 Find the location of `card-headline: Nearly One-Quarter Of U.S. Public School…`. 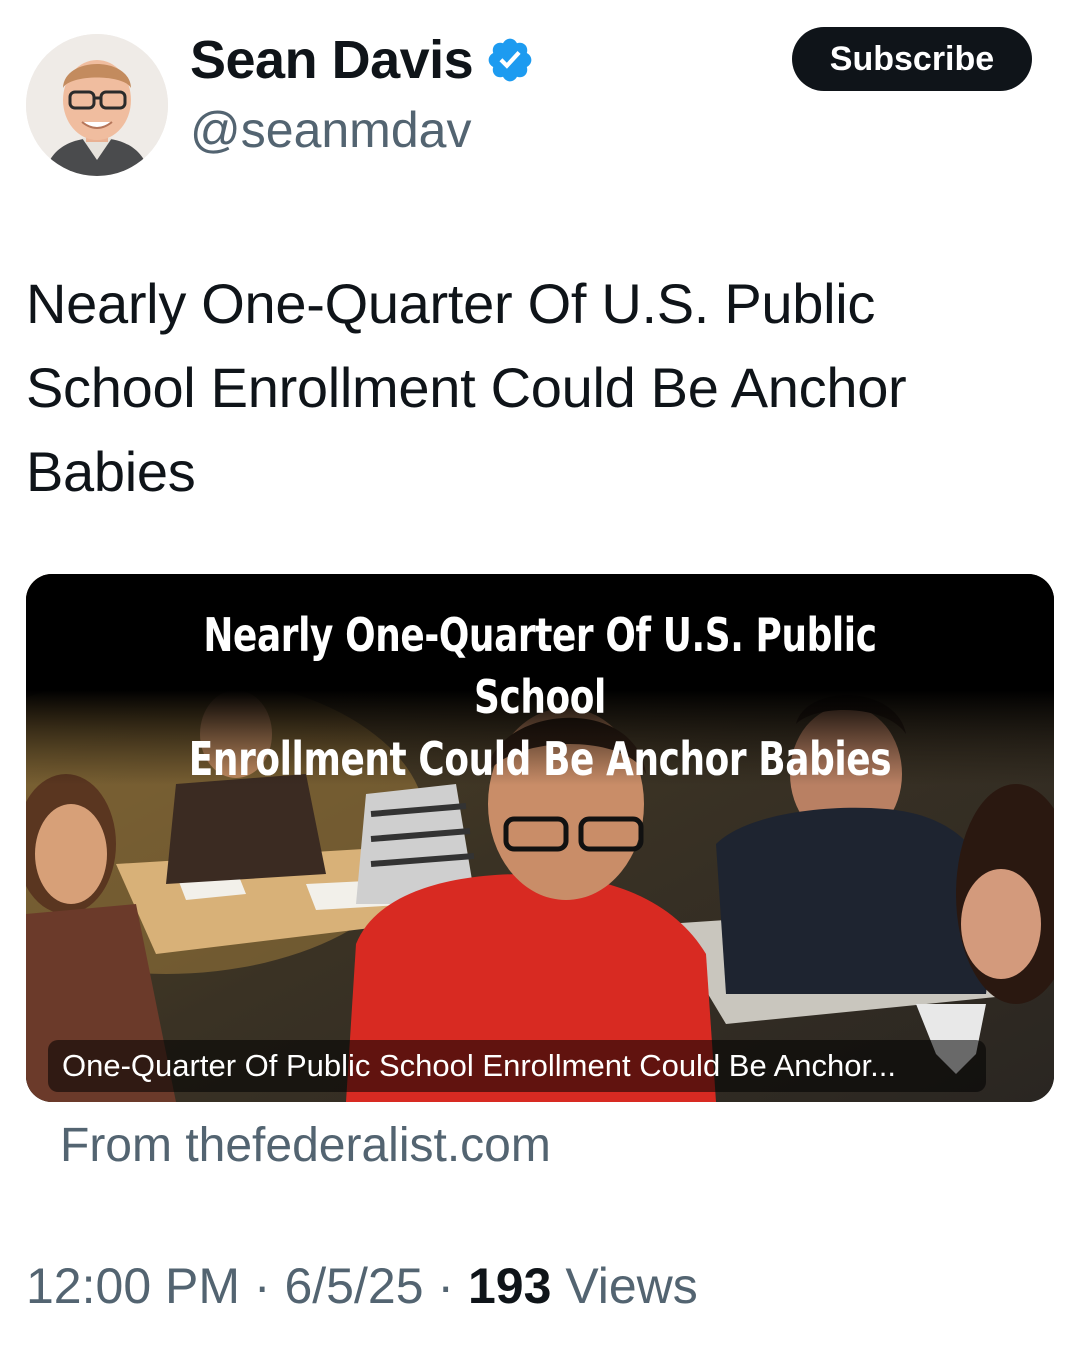

card-headline: Nearly One-Quarter Of U.S. Public School… is located at coordinates (540, 697).